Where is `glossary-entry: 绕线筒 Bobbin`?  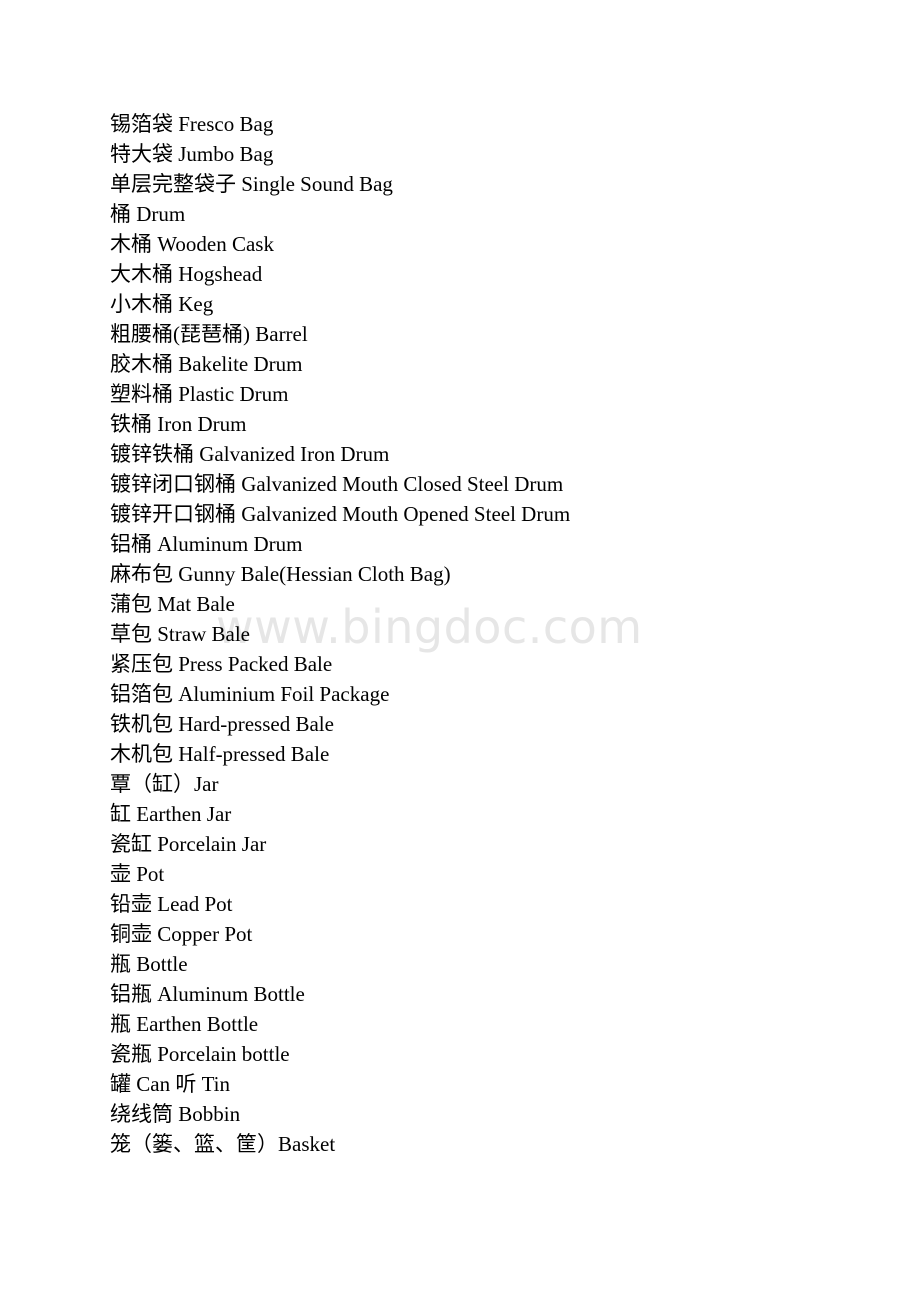 glossary-entry: 绕线筒 Bobbin is located at coordinates (175, 1114).